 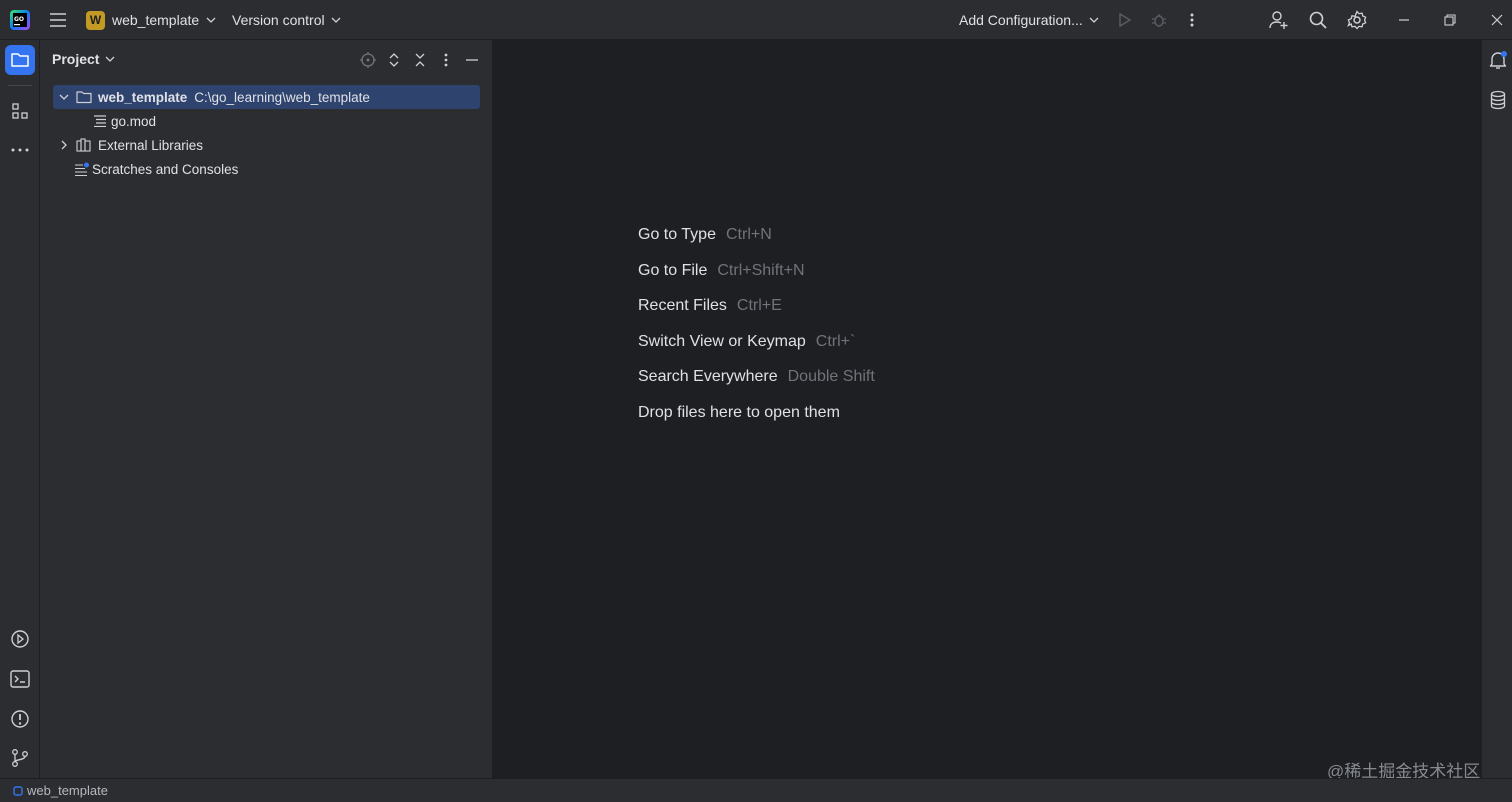 I want to click on hint-label: Drop files here to open them, so click(x=739, y=412).